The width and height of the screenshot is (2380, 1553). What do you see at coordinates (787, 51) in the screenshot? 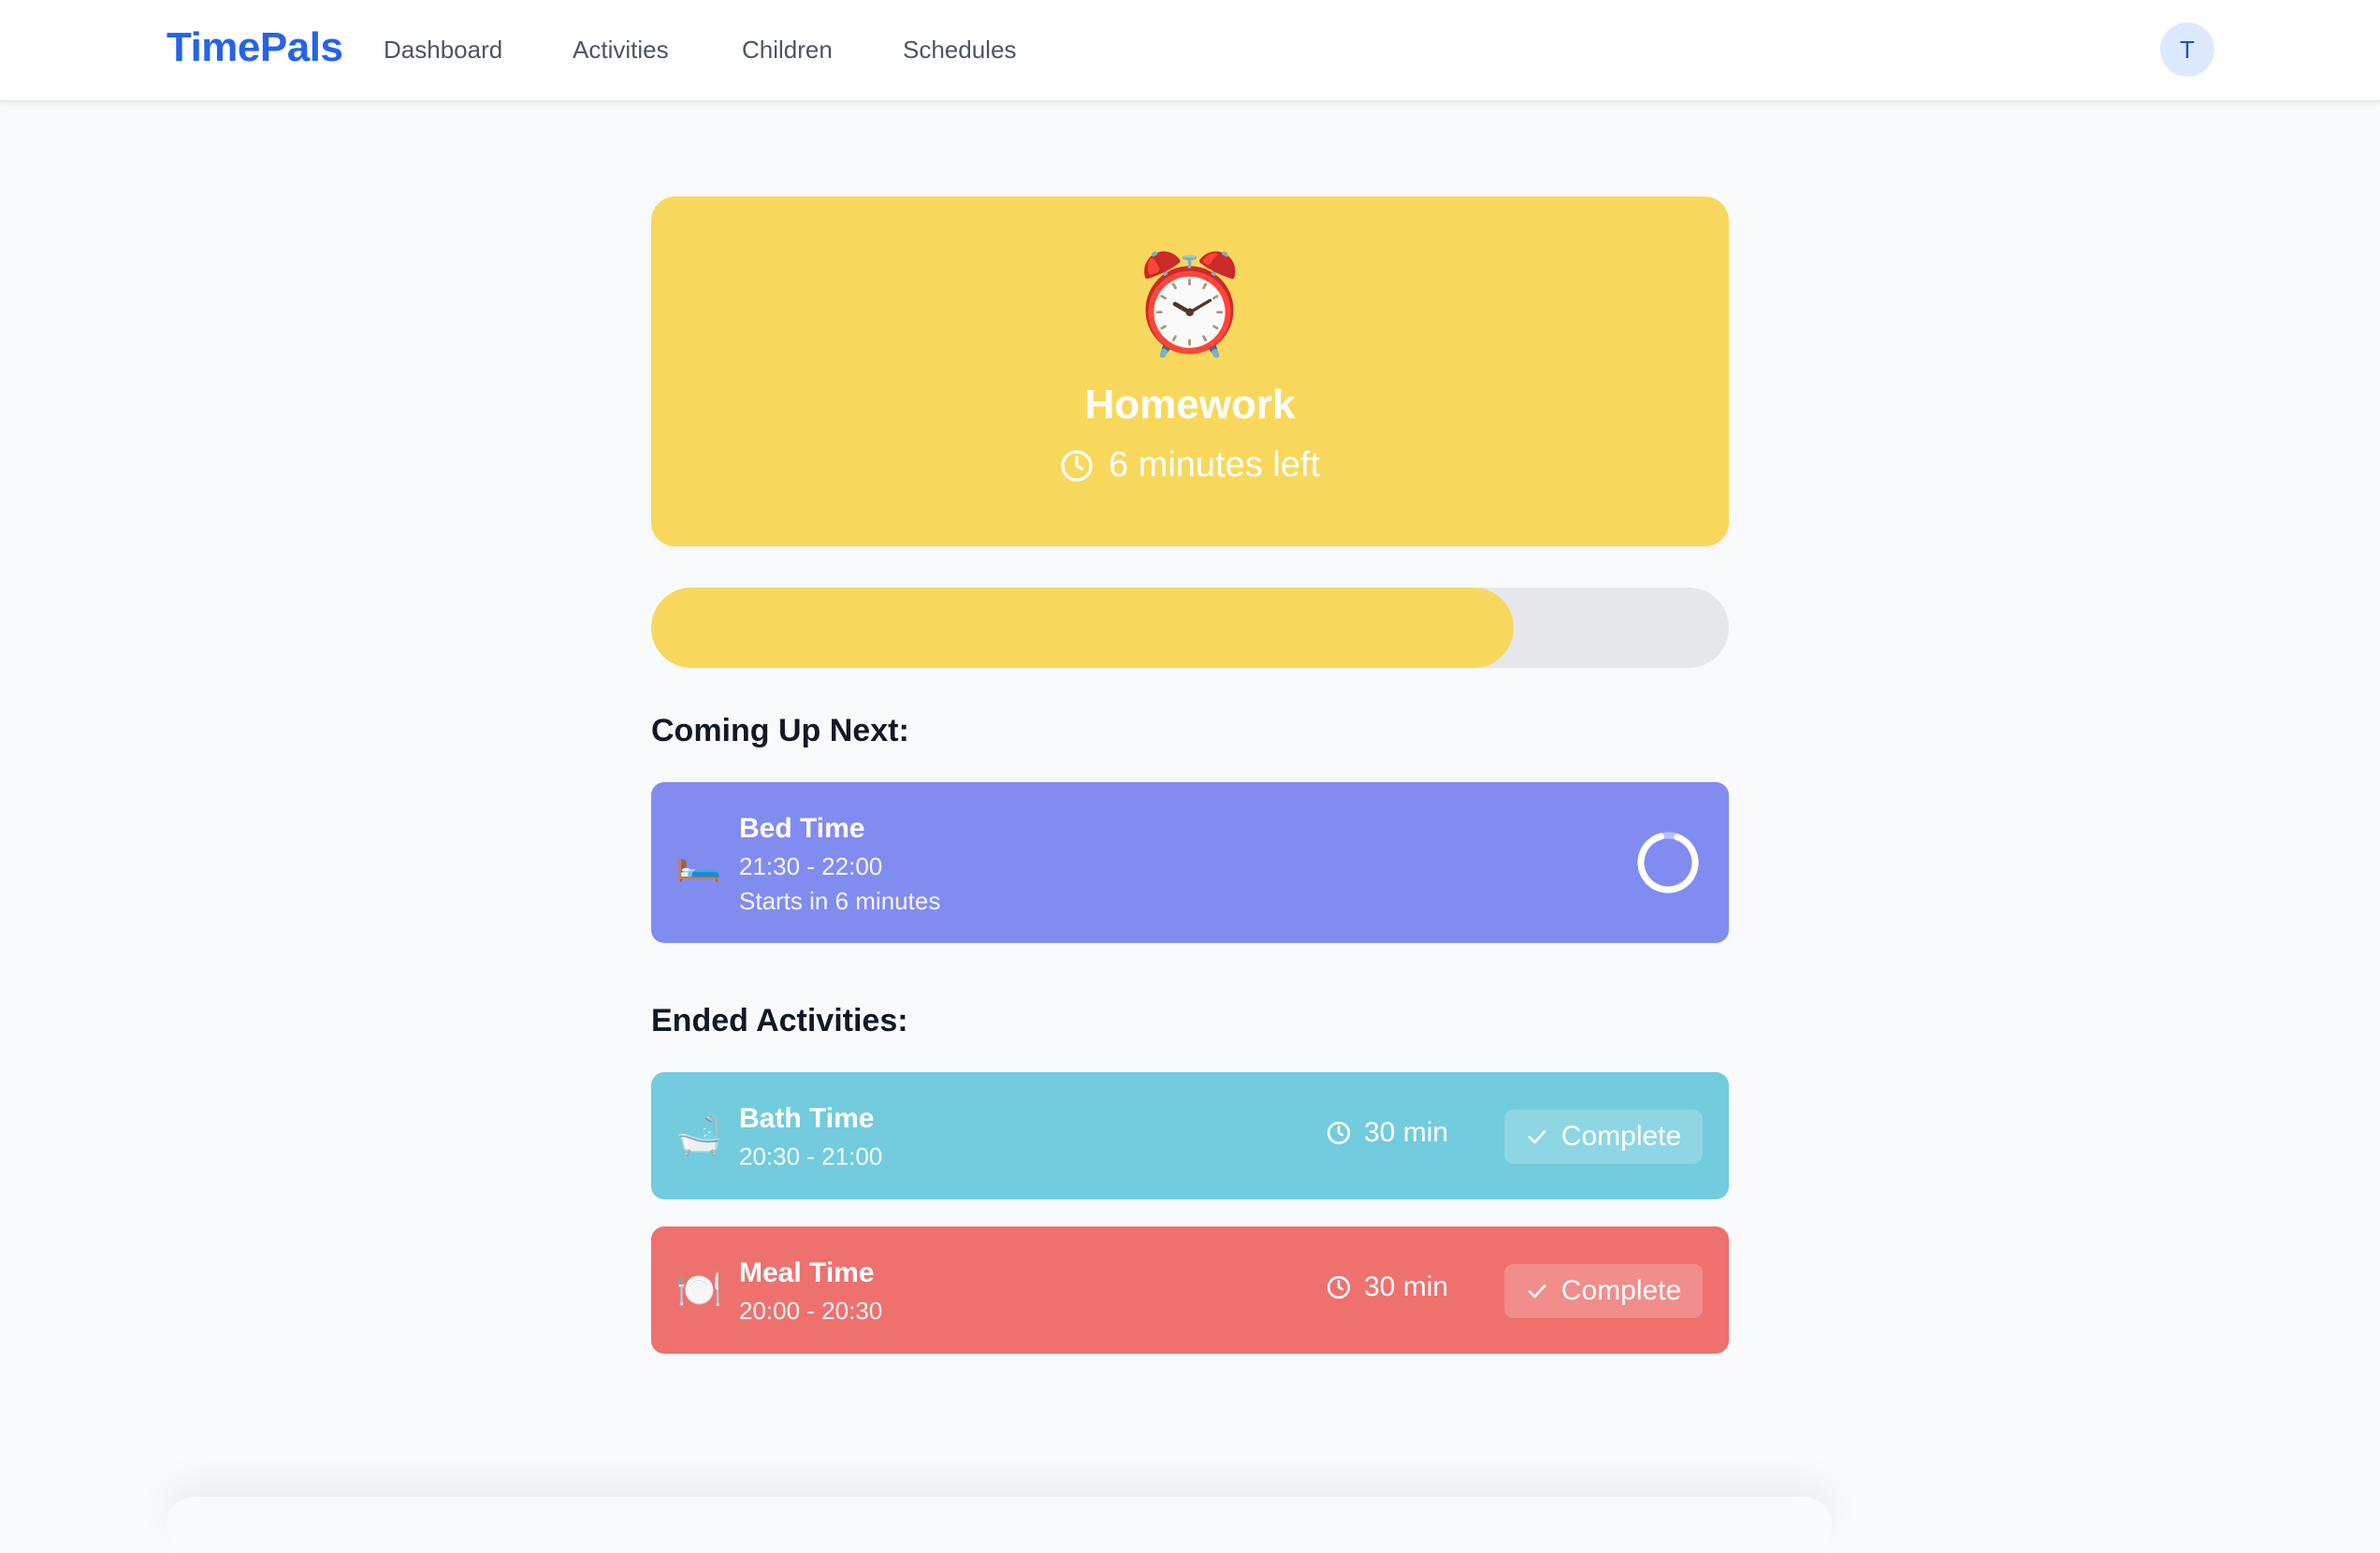
I see `nav-children: Children` at bounding box center [787, 51].